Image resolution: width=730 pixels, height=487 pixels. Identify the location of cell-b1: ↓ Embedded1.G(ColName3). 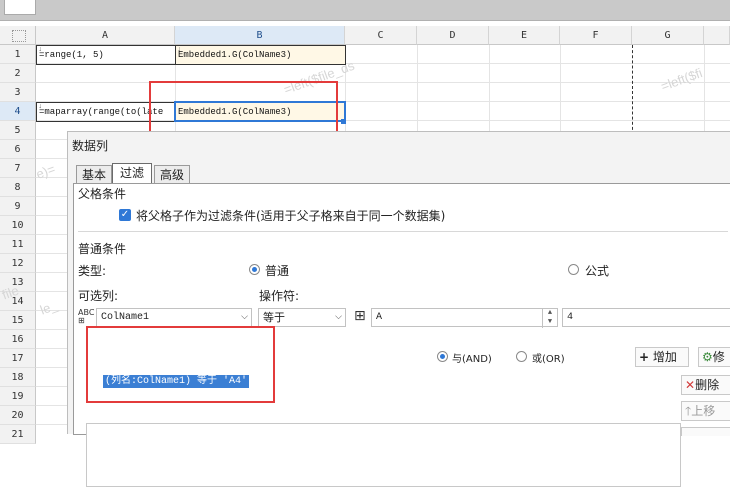
(260, 55).